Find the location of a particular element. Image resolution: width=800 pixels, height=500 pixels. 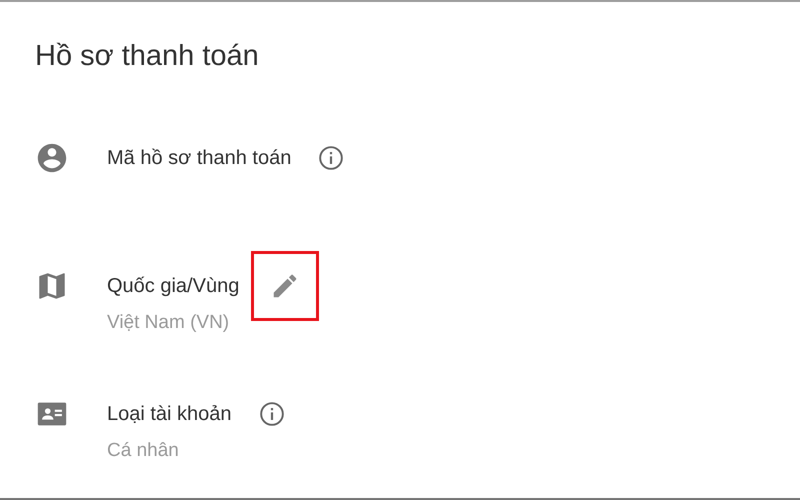

field-label: Loại tài khoản is located at coordinates (169, 414).